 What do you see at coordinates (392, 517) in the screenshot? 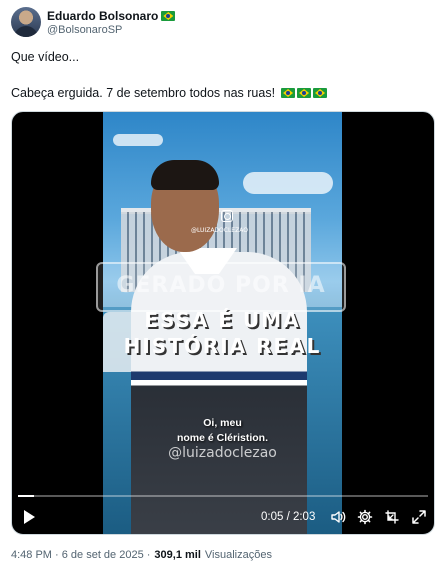
I see `picture-in-picture-icon` at bounding box center [392, 517].